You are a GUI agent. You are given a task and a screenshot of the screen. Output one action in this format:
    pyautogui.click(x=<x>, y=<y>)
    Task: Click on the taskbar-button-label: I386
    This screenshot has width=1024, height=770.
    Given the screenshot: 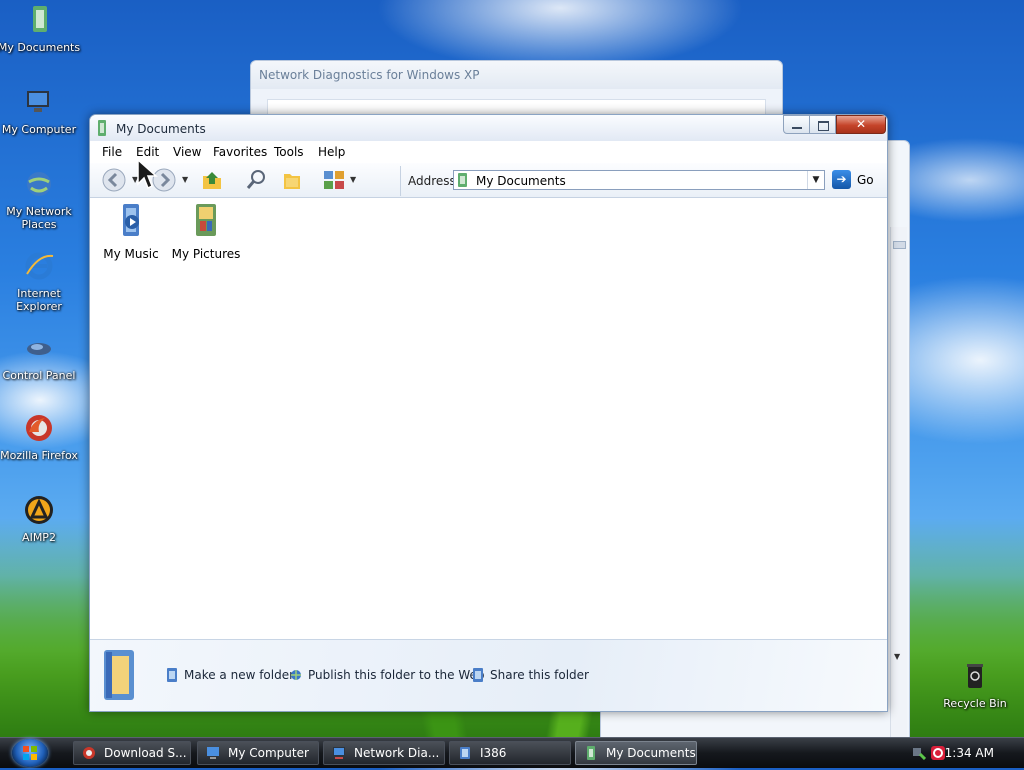 What is the action you would take?
    pyautogui.click(x=493, y=753)
    